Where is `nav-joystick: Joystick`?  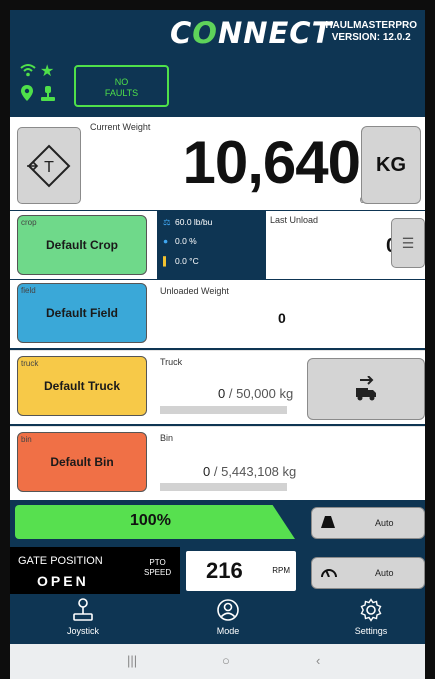
nav-joystick: Joystick is located at coordinates (83, 617).